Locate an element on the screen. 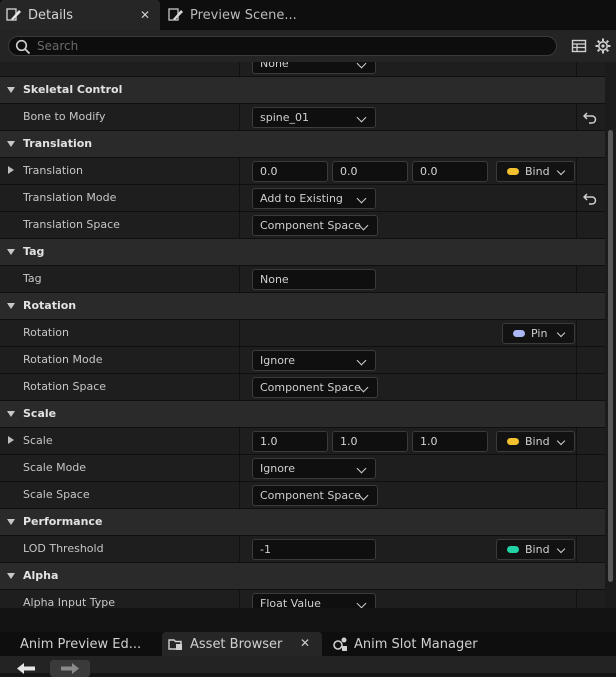  settings-gear-icon is located at coordinates (603, 46).